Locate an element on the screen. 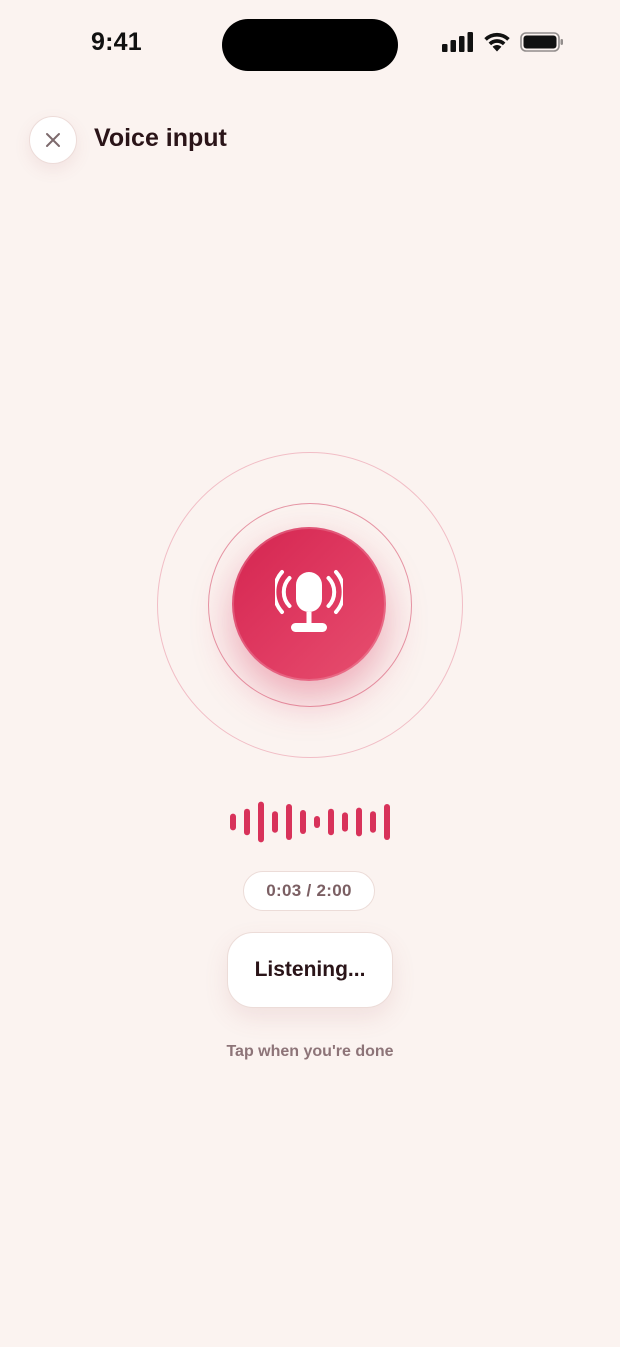 Image resolution: width=620 pixels, height=1347 pixels. page-title: Voice input is located at coordinates (160, 138).